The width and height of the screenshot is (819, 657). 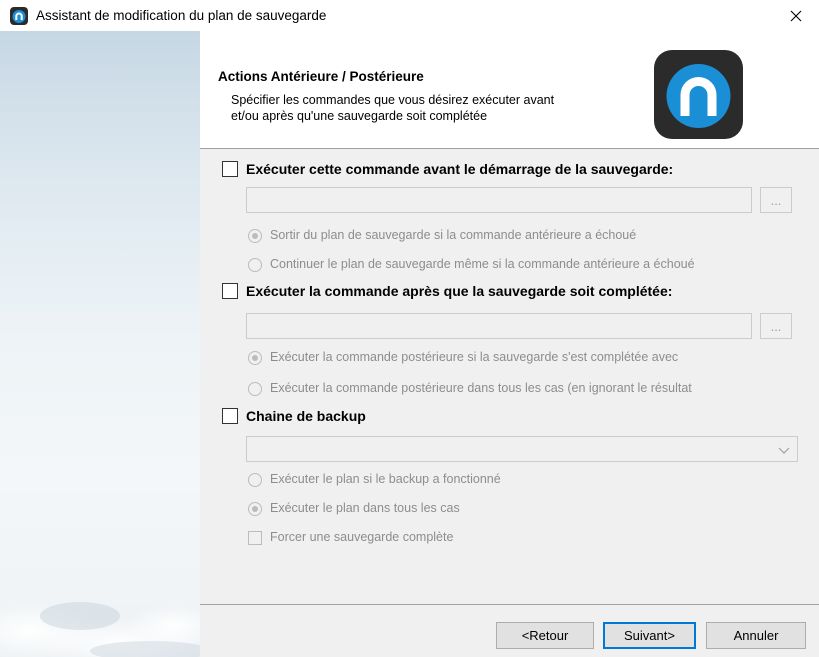 What do you see at coordinates (255, 265) in the screenshot?
I see `pre-continue-on-failure-radio` at bounding box center [255, 265].